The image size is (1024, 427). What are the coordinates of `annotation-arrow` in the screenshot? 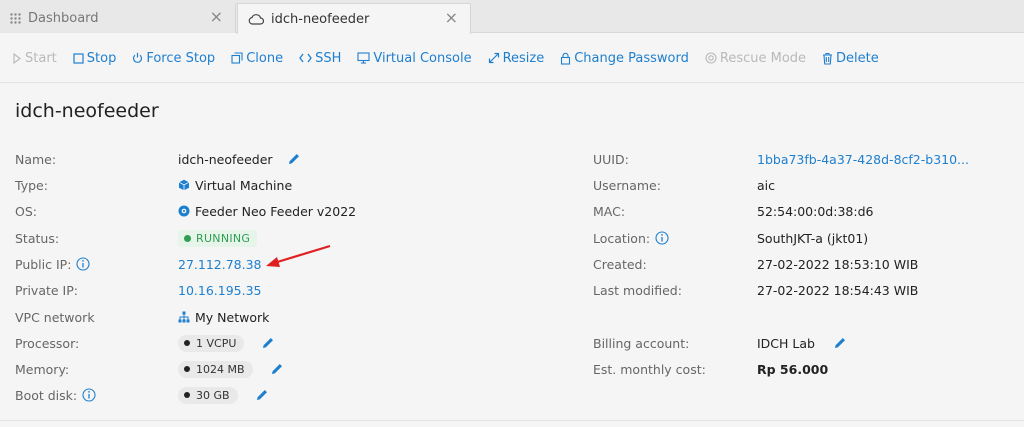 It's located at (298, 255).